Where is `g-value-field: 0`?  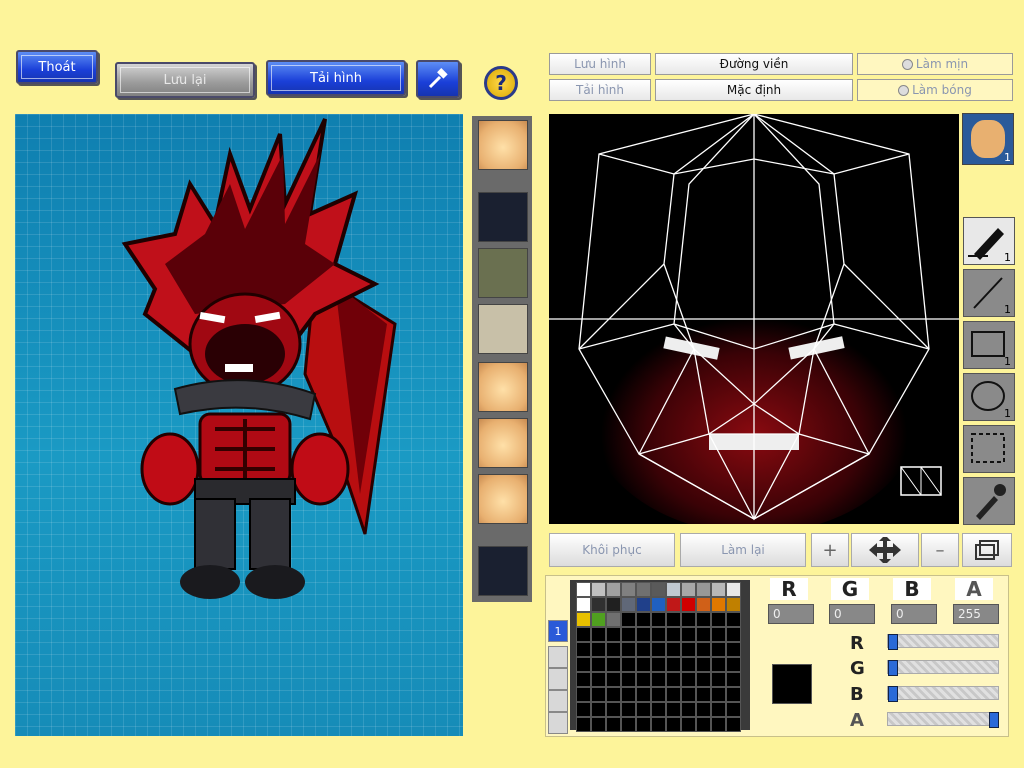
g-value-field: 0 is located at coordinates (852, 614).